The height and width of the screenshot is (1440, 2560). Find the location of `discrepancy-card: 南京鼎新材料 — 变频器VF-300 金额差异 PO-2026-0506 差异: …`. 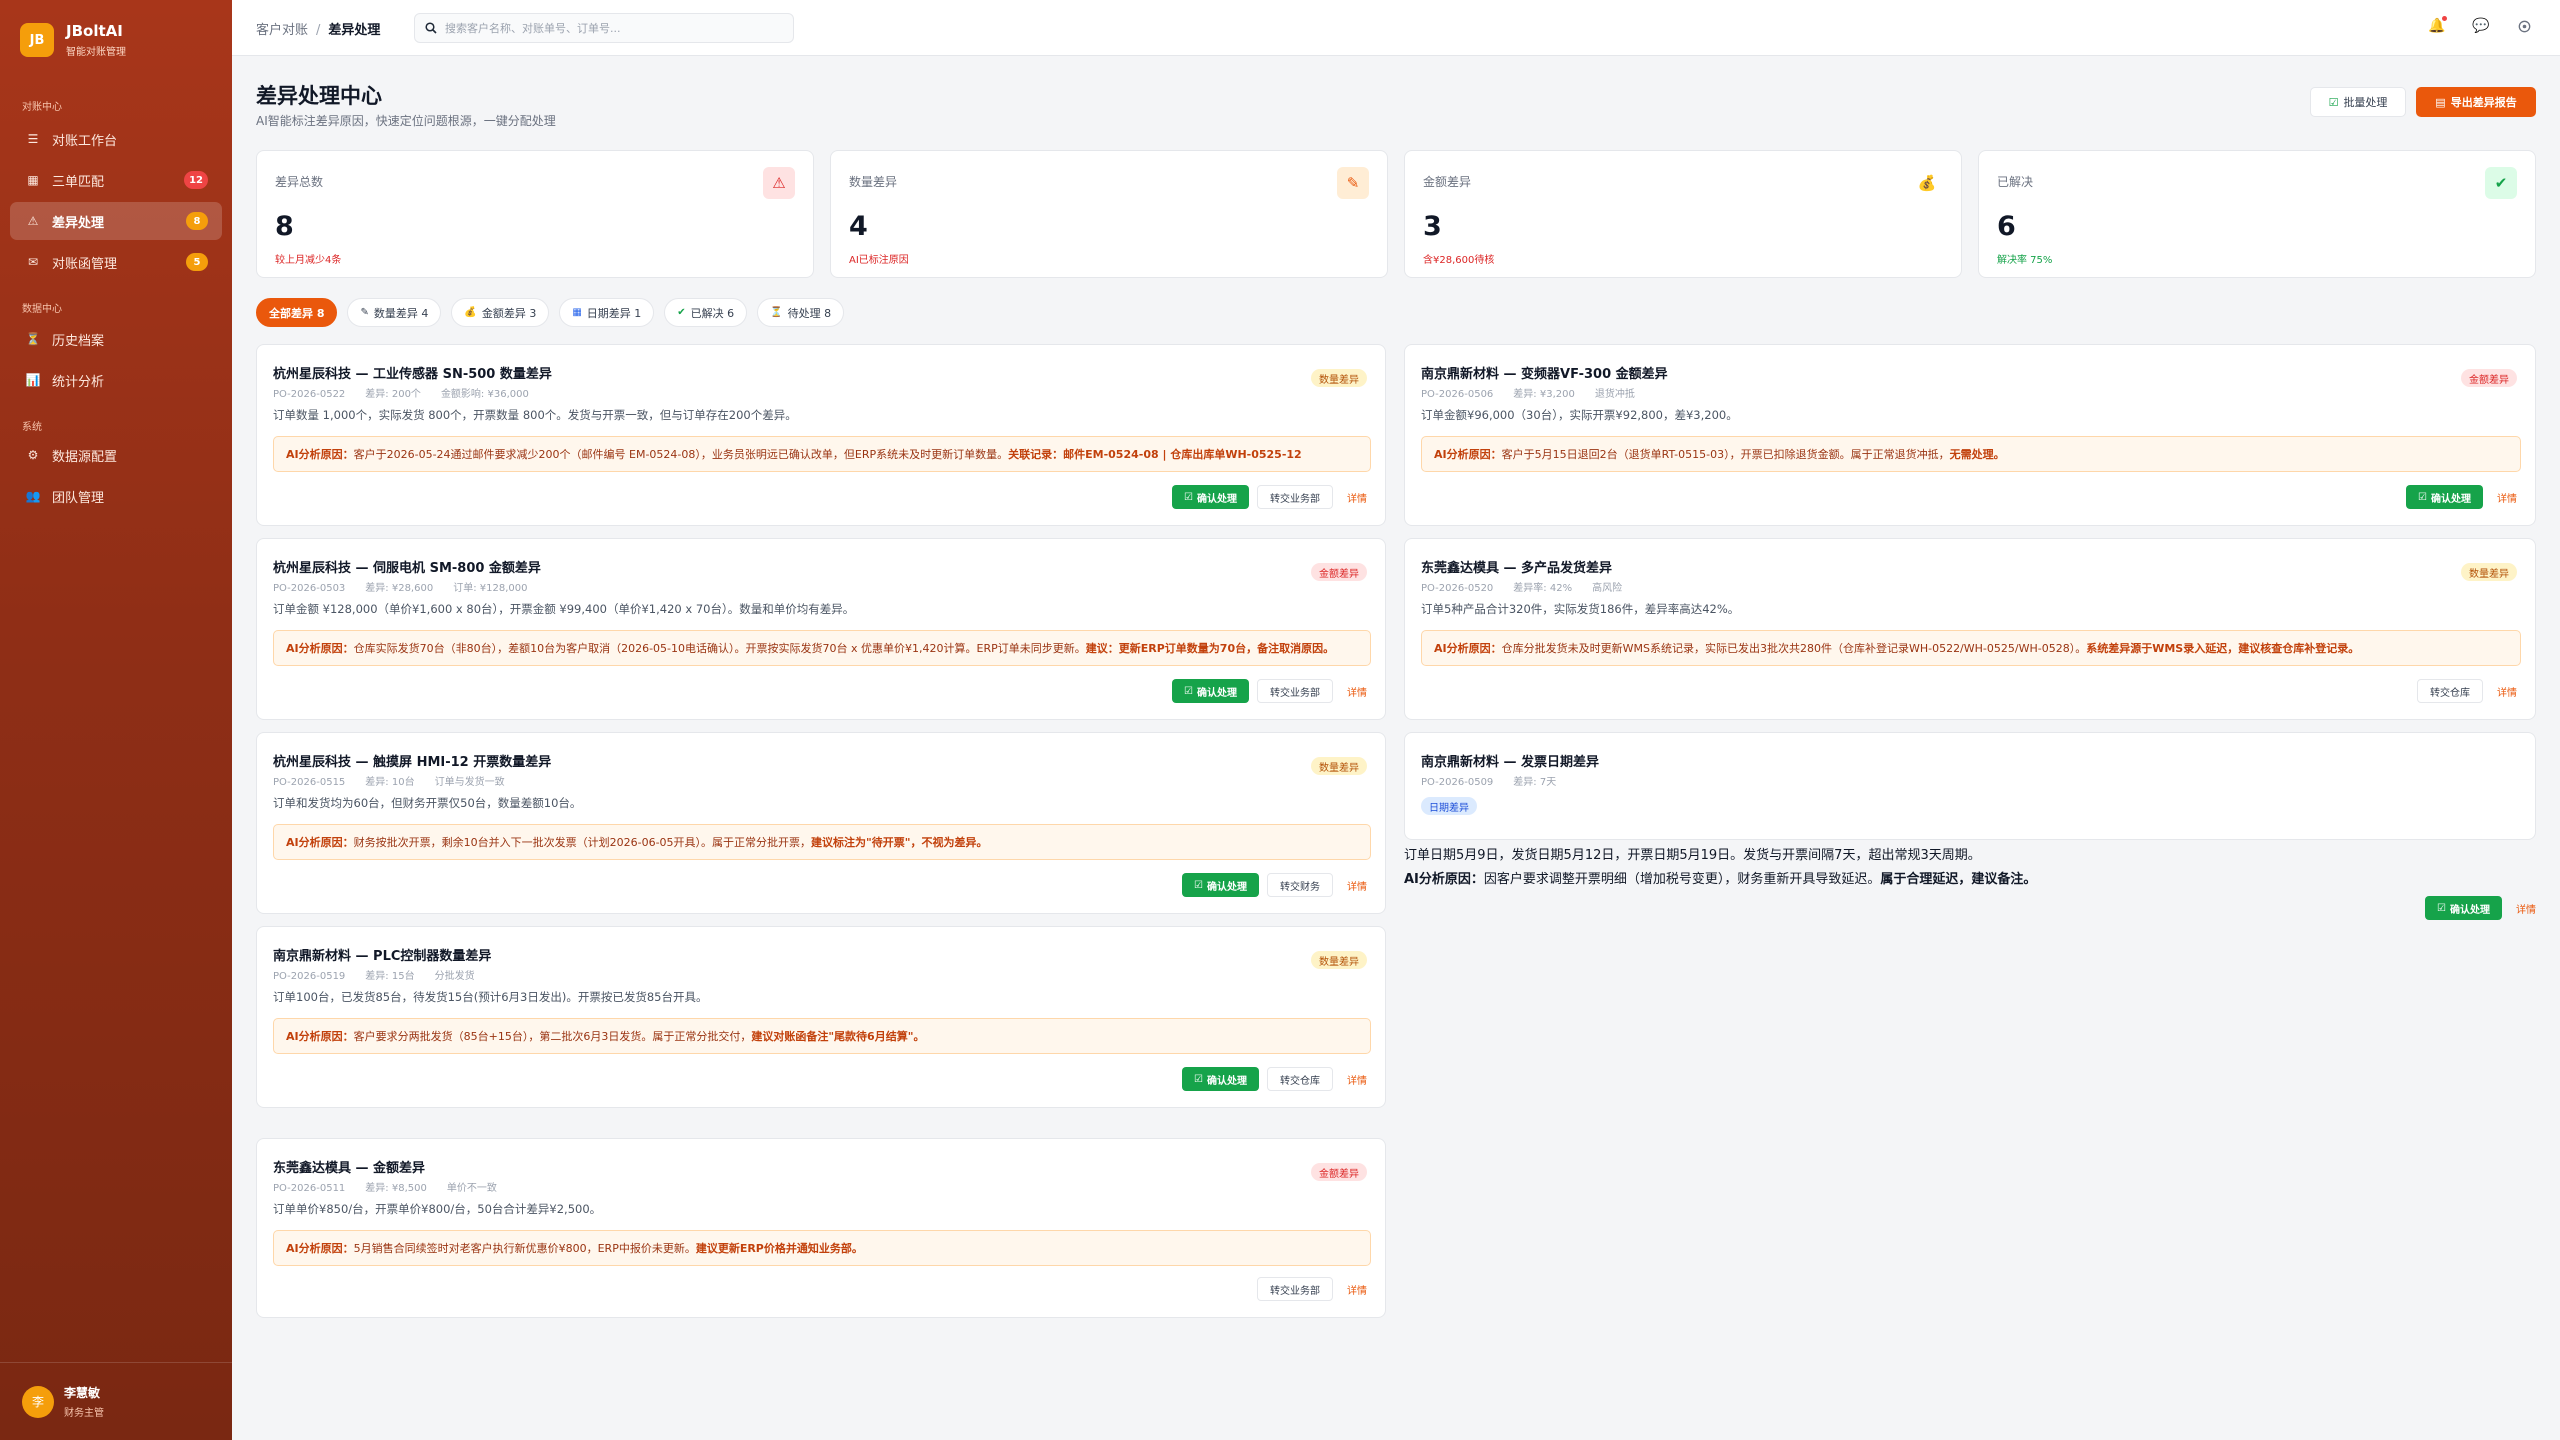

discrepancy-card: 南京鼎新材料 — 变频器VF-300 金额差异 PO-2026-0506 差异: … is located at coordinates (1970, 435).